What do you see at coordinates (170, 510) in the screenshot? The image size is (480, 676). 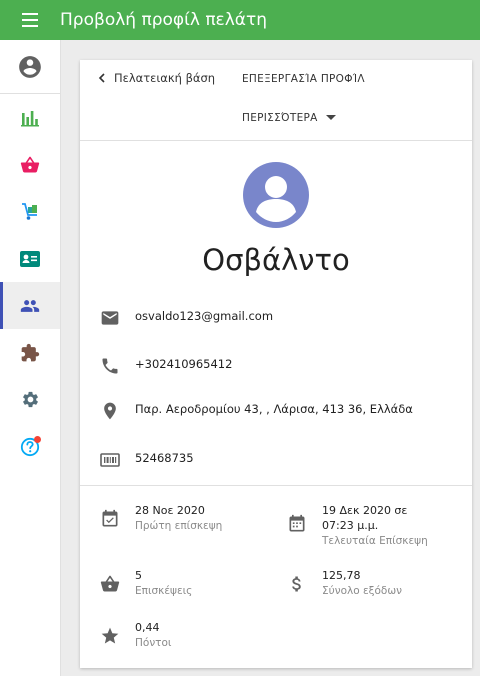 I see `first-visit-value: 28 Νοε 2020` at bounding box center [170, 510].